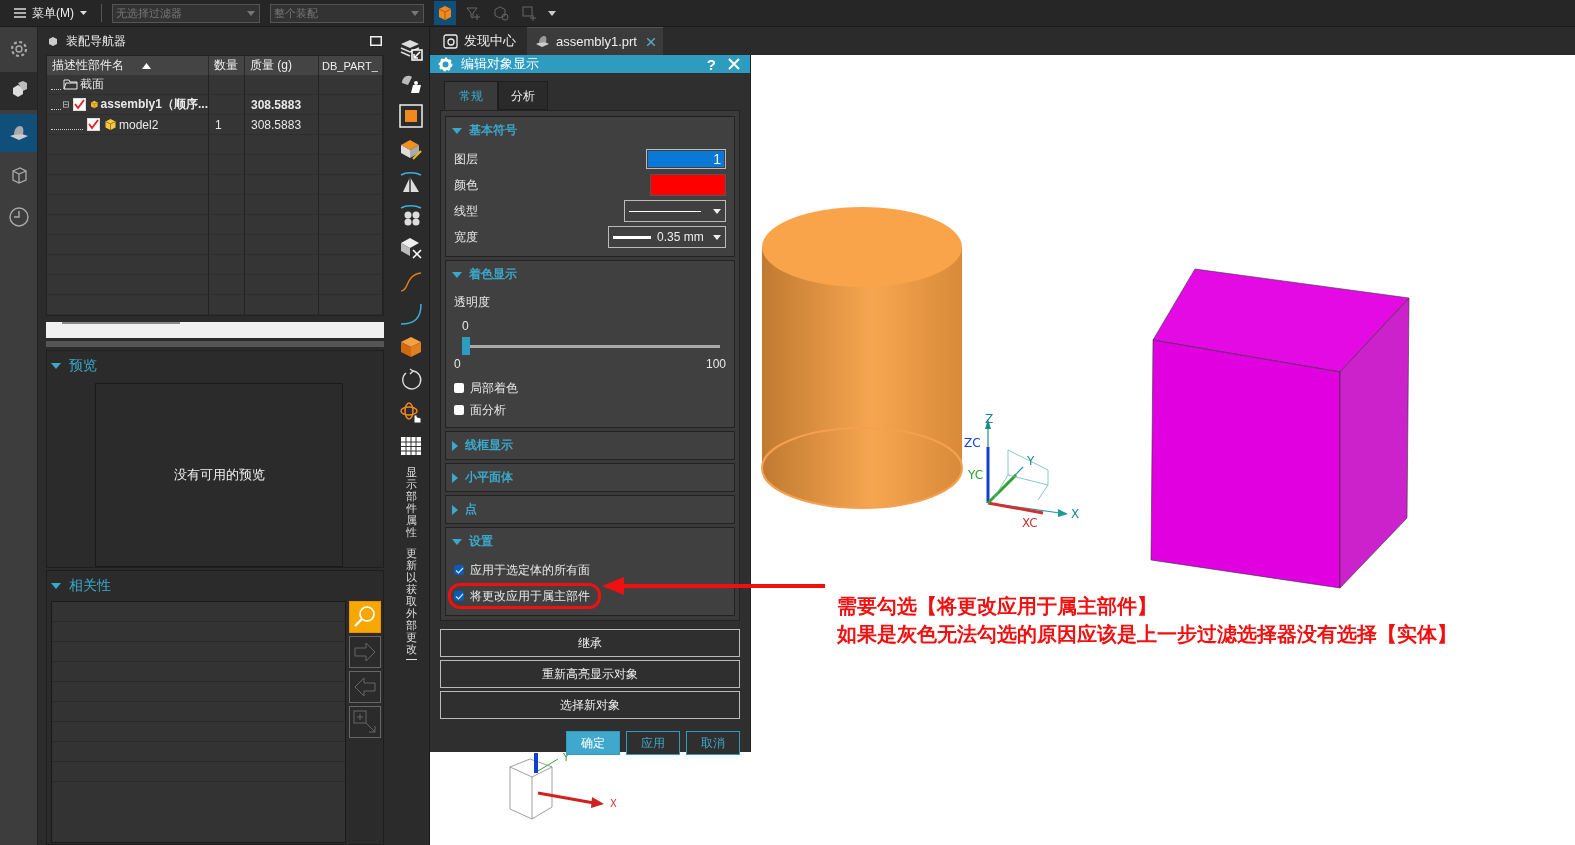  Describe the element at coordinates (18, 133) in the screenshot. I see `assembly-icon` at that location.